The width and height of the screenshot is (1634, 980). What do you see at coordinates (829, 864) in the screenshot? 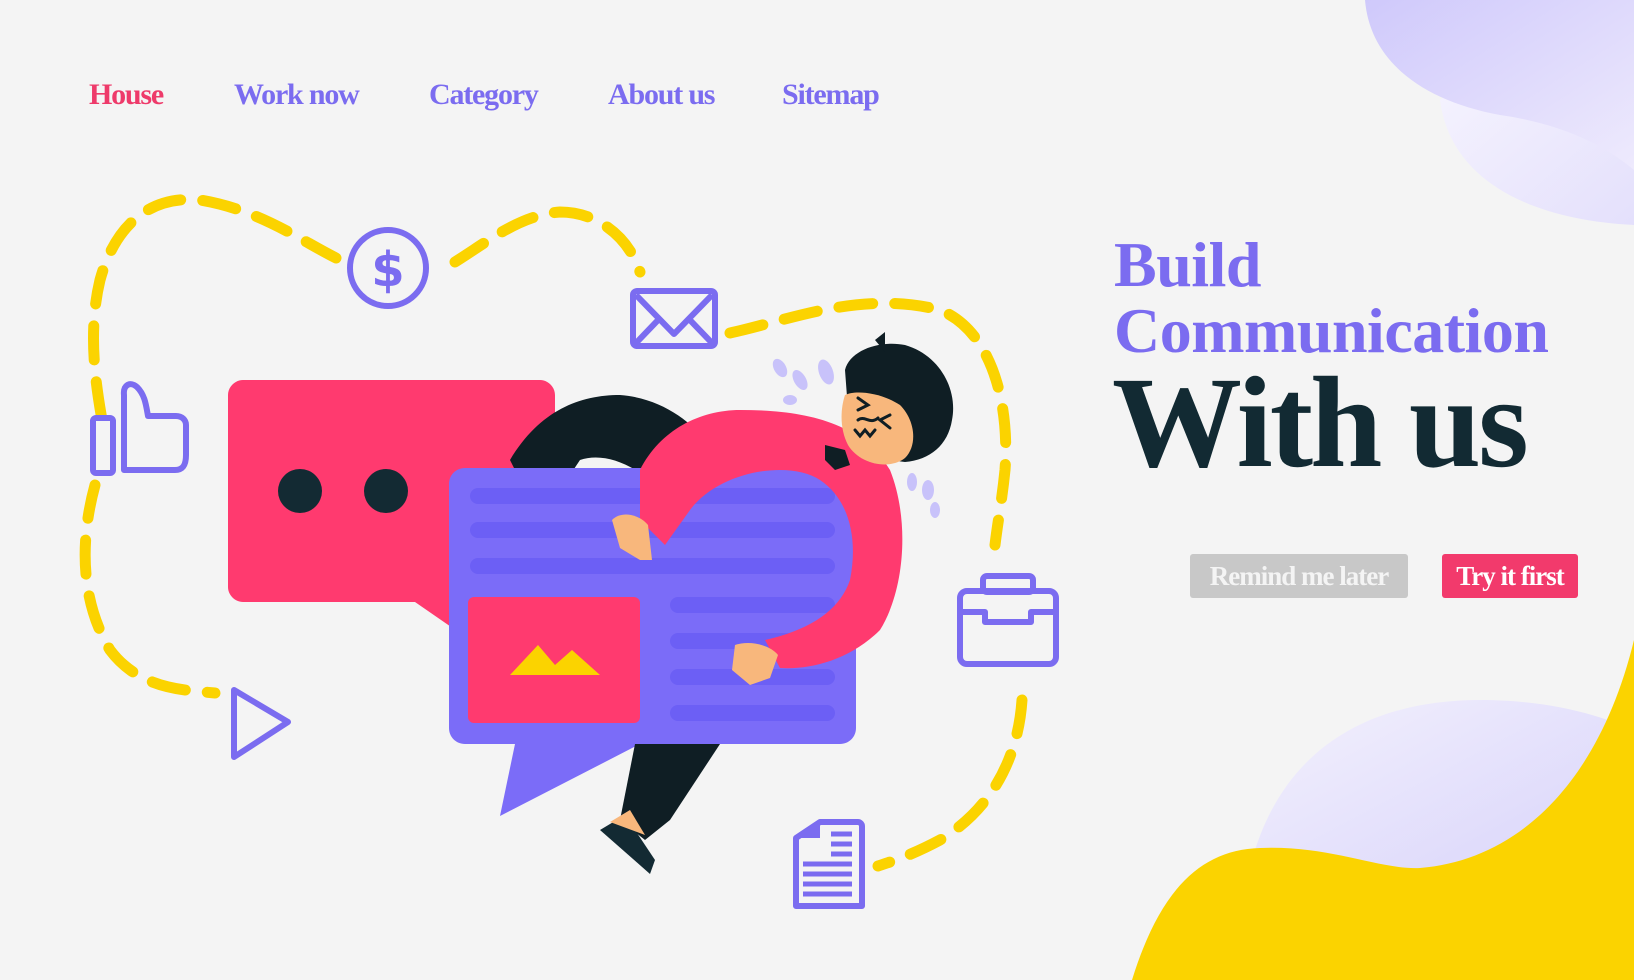
I see `document-icon` at bounding box center [829, 864].